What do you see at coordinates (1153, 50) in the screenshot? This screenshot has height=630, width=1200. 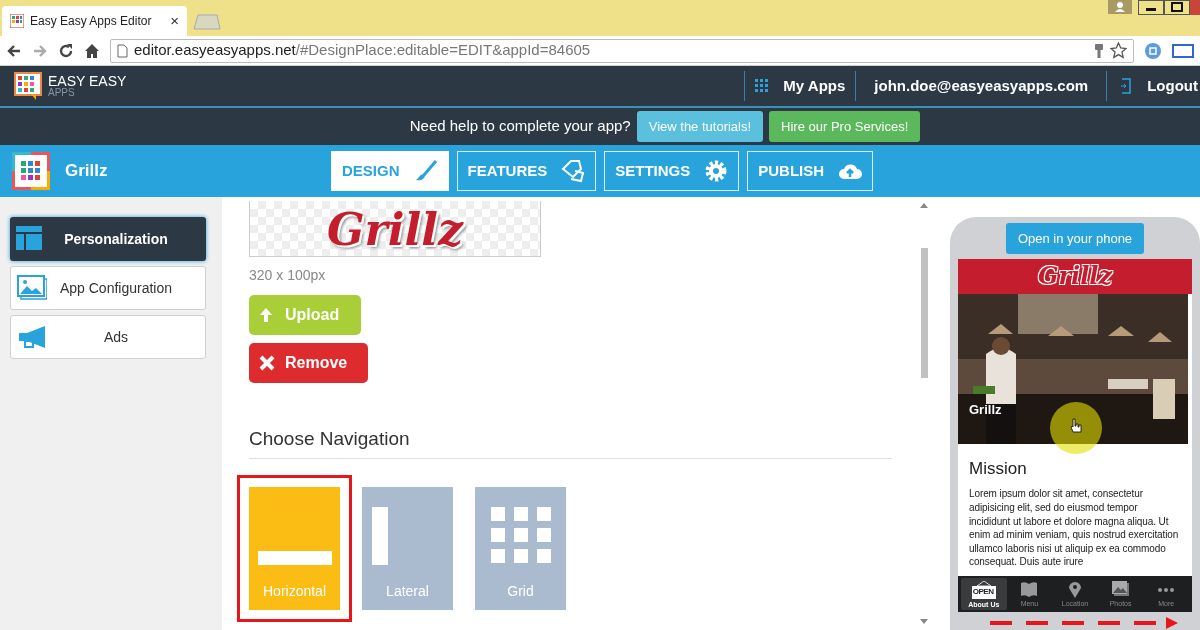 I see `extension-icon` at bounding box center [1153, 50].